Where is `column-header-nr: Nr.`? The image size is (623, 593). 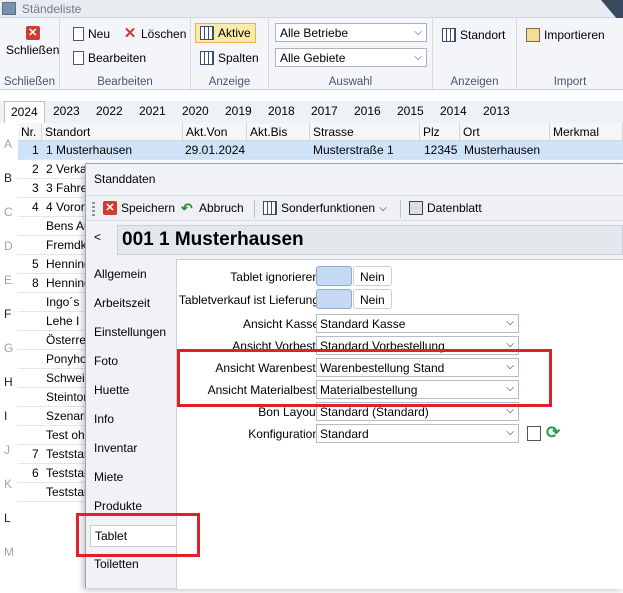 column-header-nr: Nr. is located at coordinates (30, 132).